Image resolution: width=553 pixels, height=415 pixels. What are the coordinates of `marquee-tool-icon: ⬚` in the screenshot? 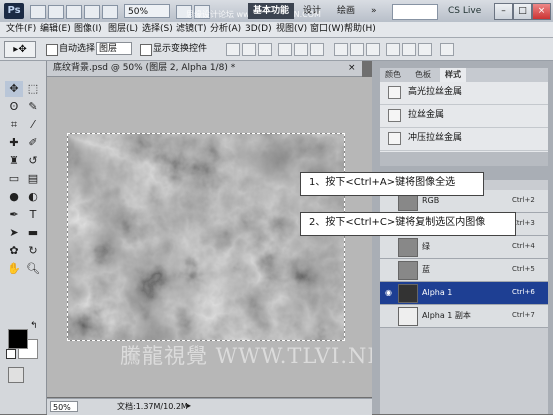 It's located at (33, 89).